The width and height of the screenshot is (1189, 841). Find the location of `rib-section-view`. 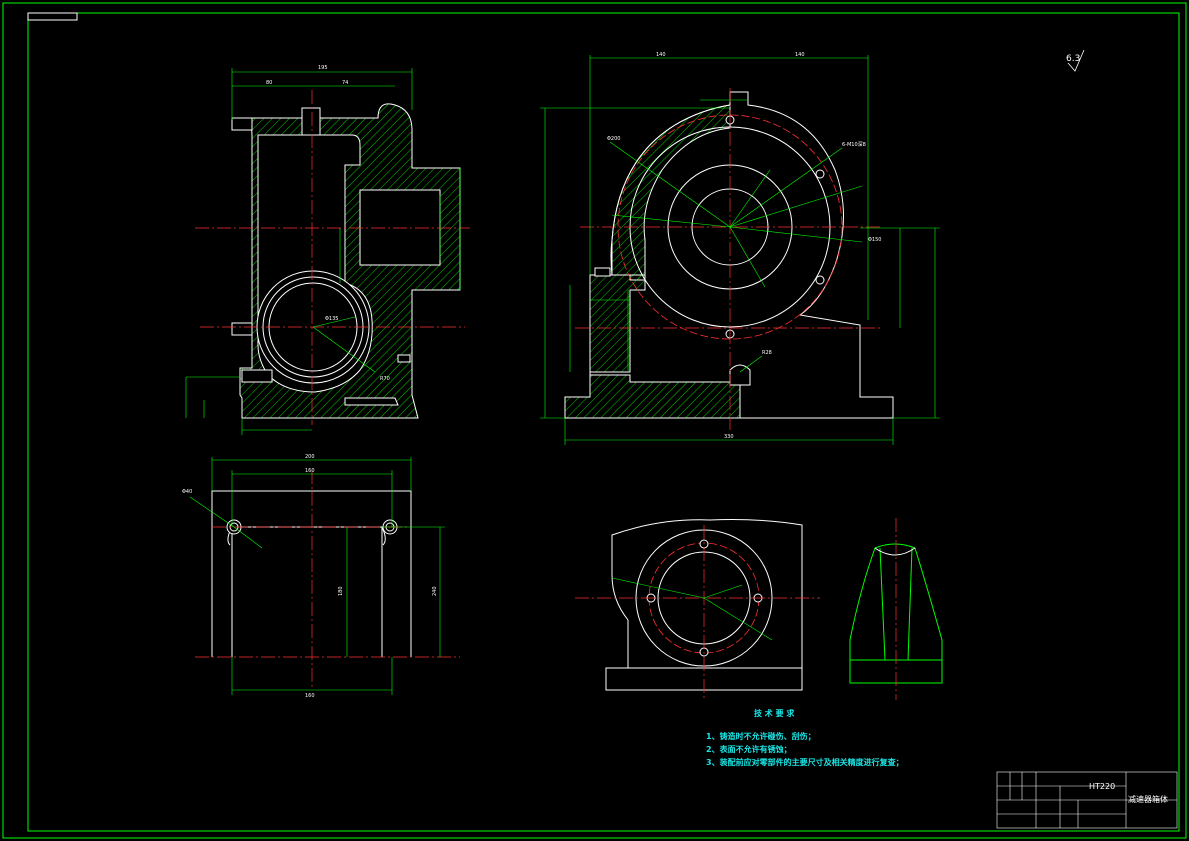

rib-section-view is located at coordinates (896, 609).